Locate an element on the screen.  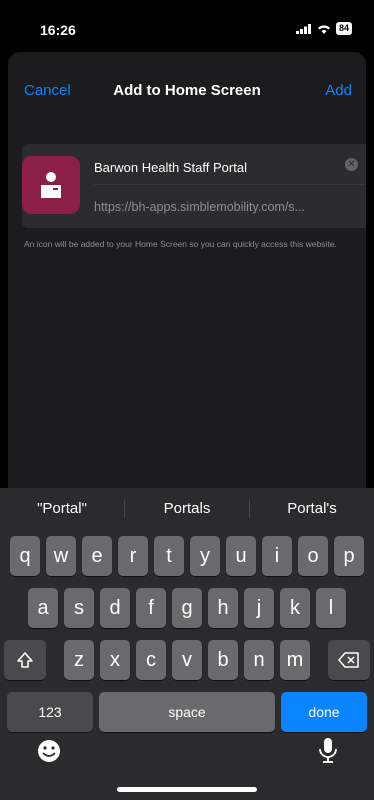
key-d: d is located at coordinates (115, 608).